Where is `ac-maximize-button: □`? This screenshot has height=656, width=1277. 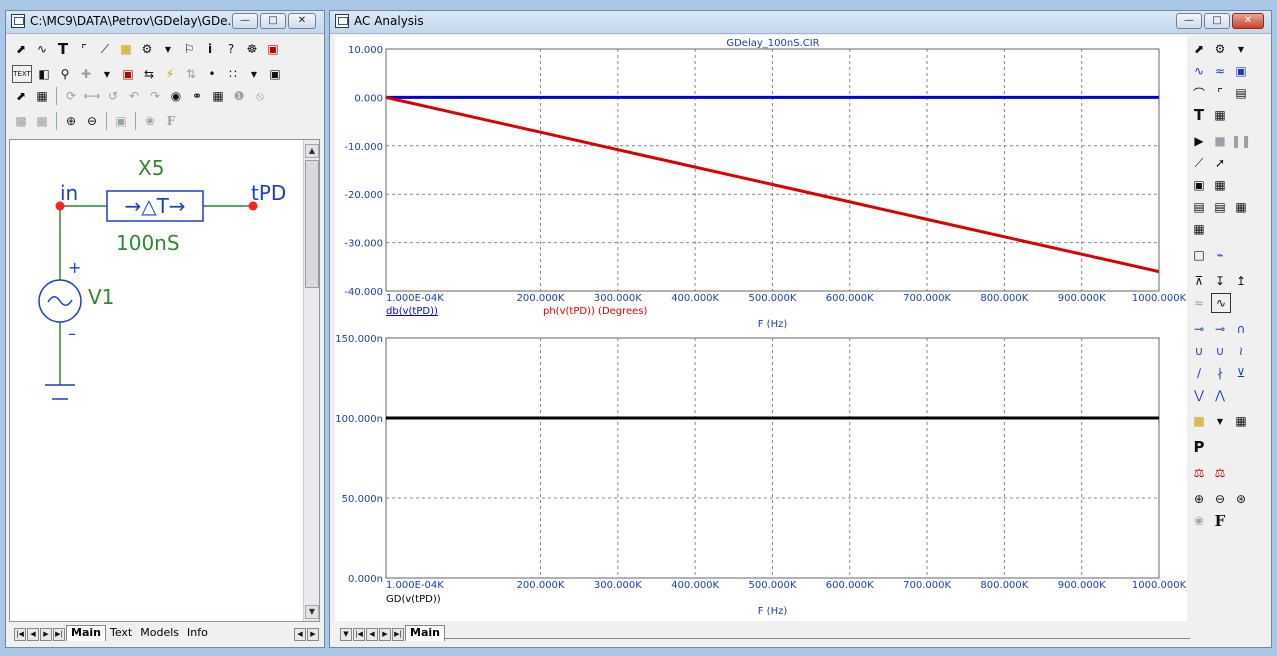 ac-maximize-button: □ is located at coordinates (1217, 21).